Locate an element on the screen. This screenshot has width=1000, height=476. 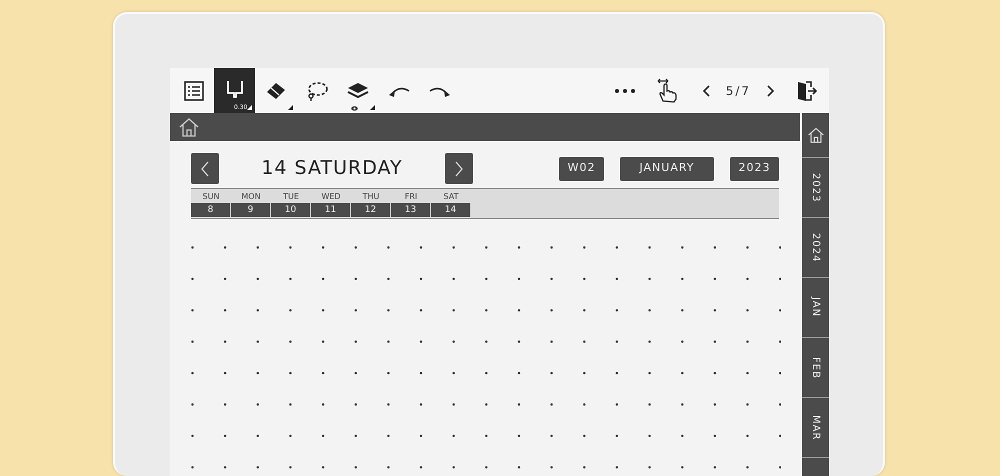
year-button: 2023 is located at coordinates (754, 168).